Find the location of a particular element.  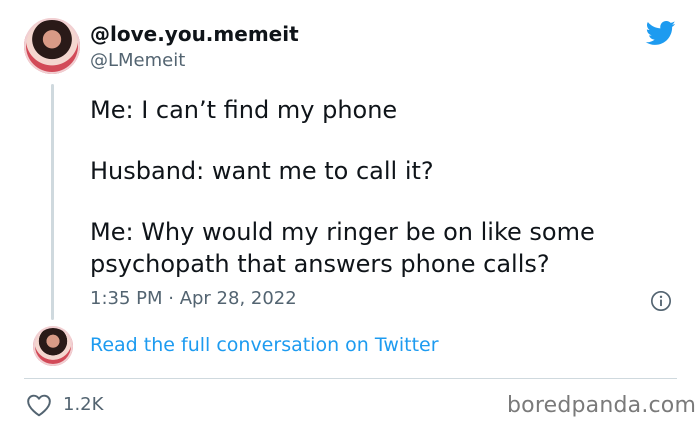

author-display-name: @love.you.memeit is located at coordinates (194, 34).